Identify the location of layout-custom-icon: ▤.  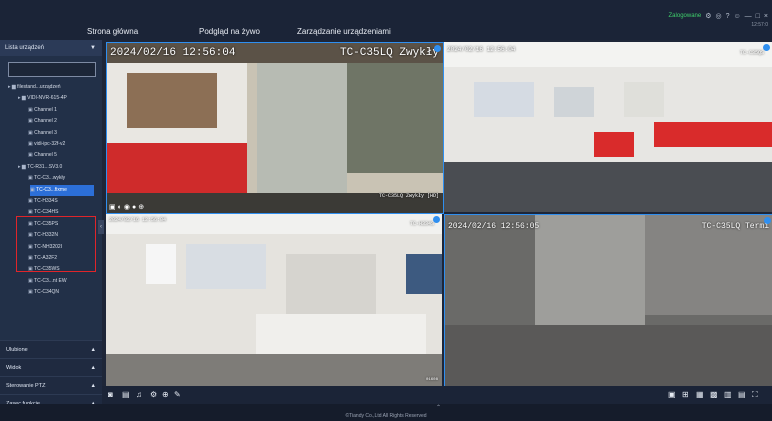
(742, 394).